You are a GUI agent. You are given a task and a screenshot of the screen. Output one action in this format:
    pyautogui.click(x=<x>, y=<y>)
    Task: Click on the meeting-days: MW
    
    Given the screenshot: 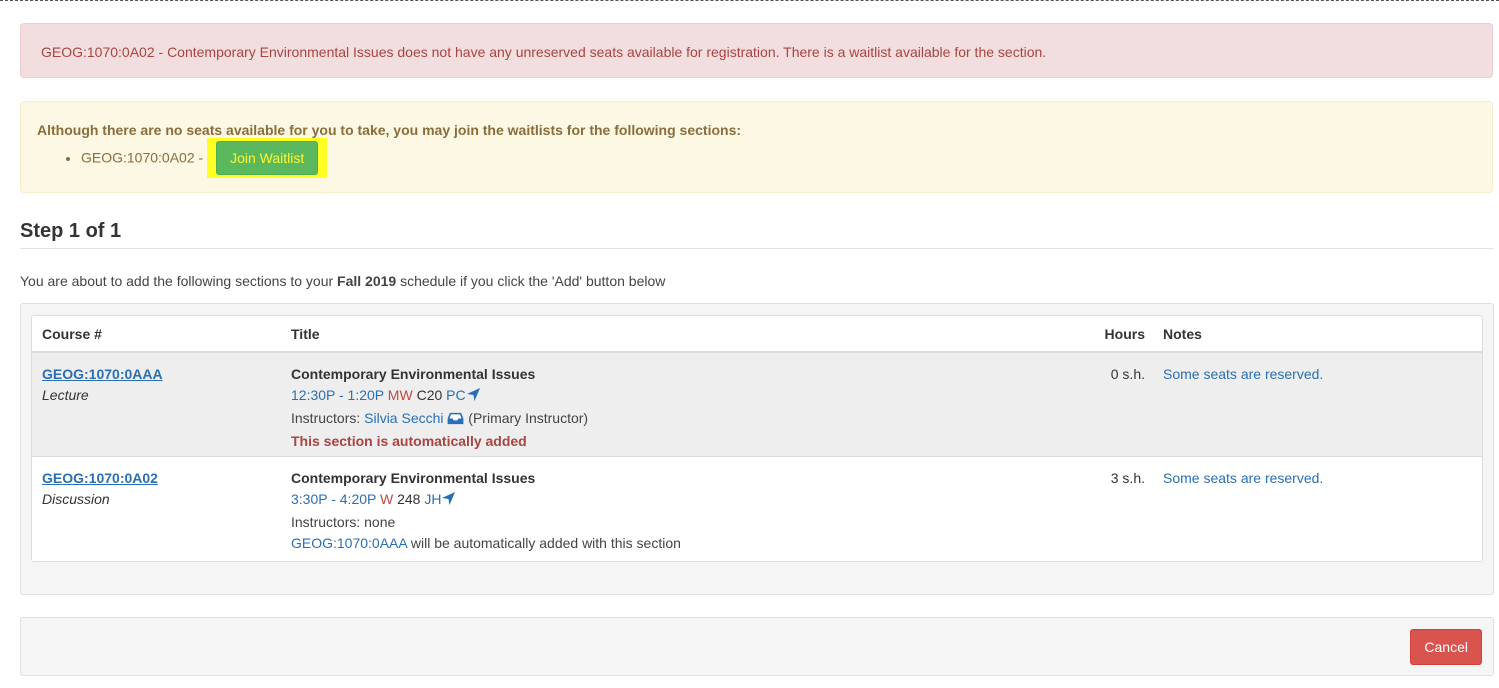 What is the action you would take?
    pyautogui.click(x=400, y=395)
    